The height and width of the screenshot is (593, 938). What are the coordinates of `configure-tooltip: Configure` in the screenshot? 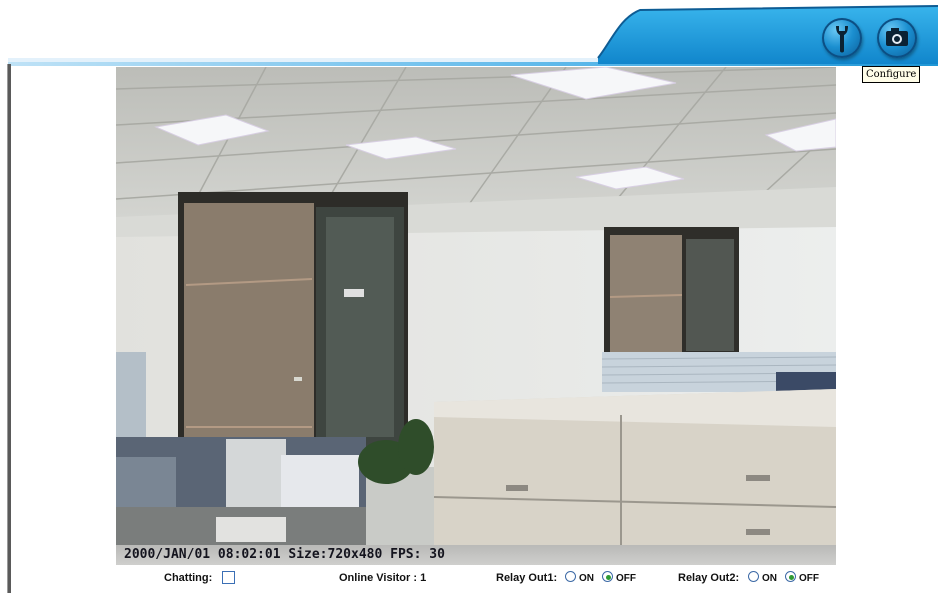 It's located at (891, 74).